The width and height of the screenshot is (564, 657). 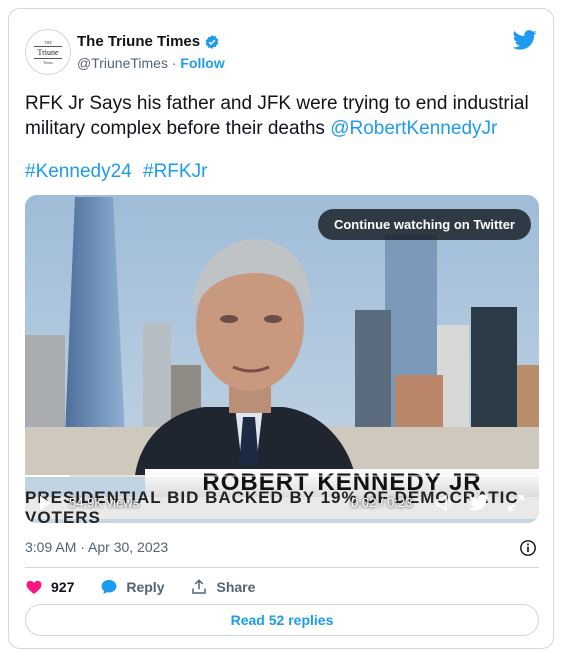 What do you see at coordinates (282, 567) in the screenshot?
I see `divider` at bounding box center [282, 567].